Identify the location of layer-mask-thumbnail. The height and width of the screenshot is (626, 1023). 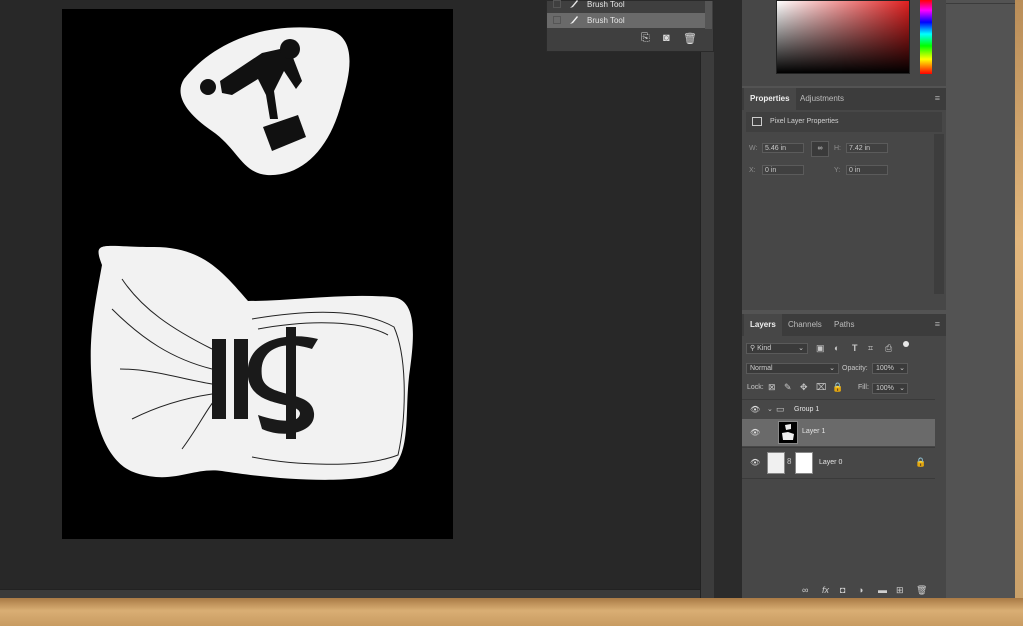
(804, 463).